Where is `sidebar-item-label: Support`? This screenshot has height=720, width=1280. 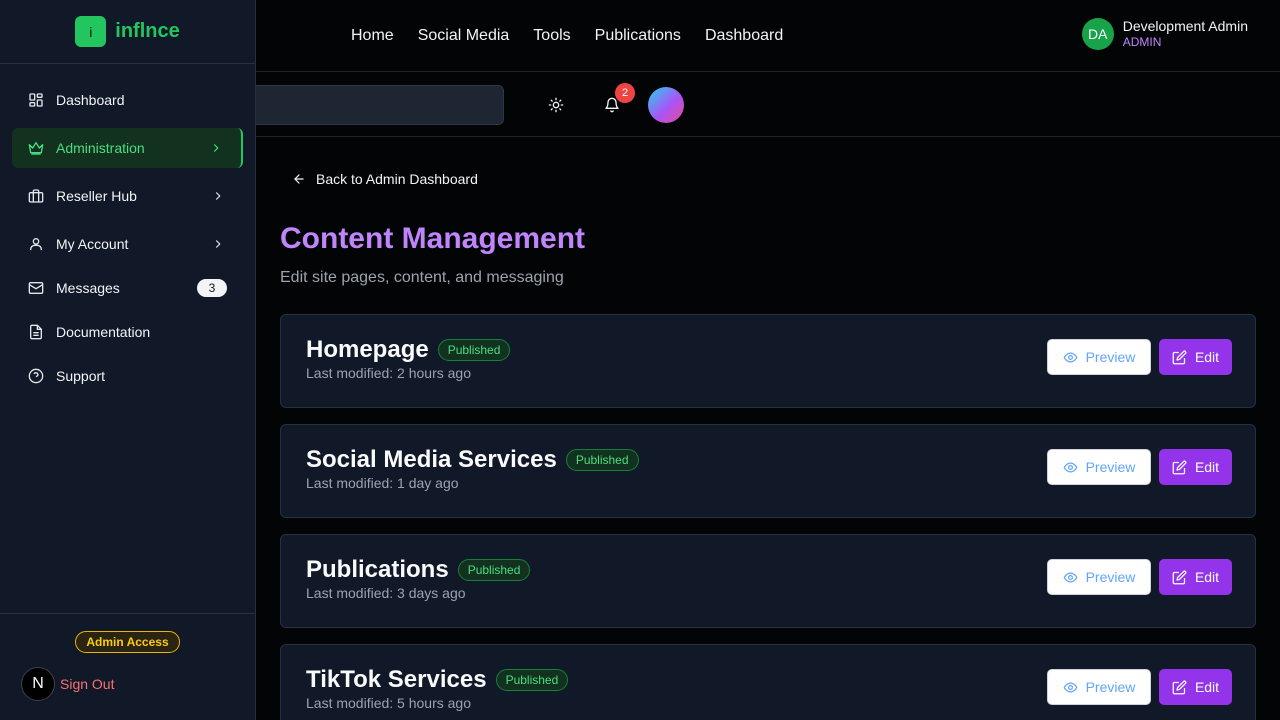 sidebar-item-label: Support is located at coordinates (81, 376).